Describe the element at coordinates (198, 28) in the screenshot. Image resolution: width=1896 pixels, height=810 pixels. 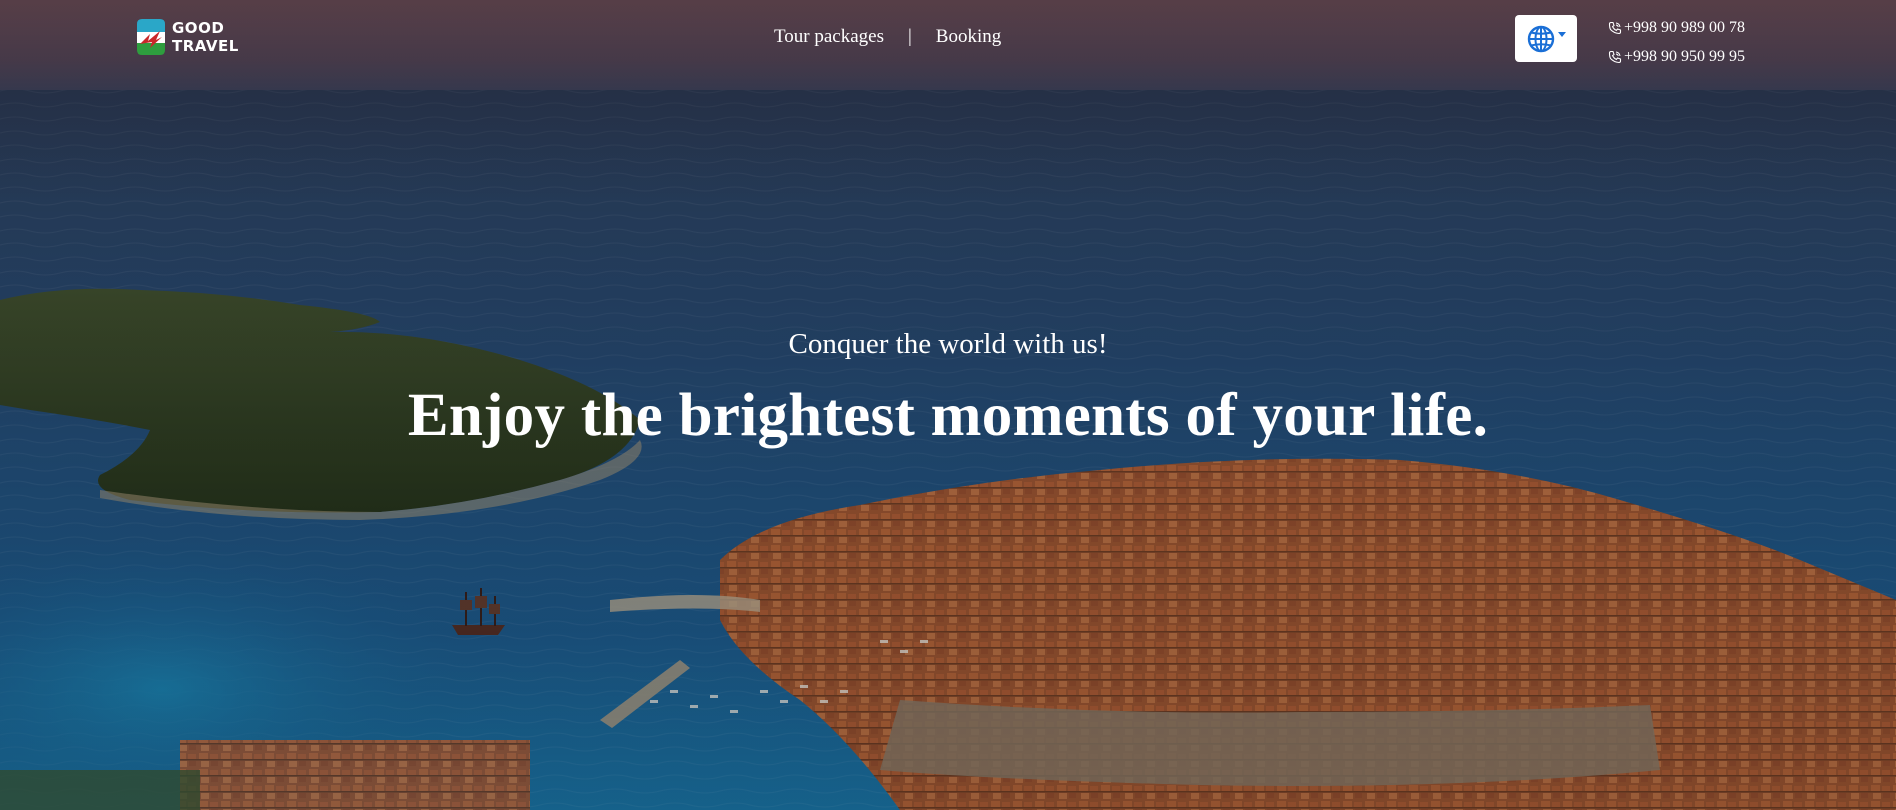
I see `logo-line-1: GOOD` at that location.